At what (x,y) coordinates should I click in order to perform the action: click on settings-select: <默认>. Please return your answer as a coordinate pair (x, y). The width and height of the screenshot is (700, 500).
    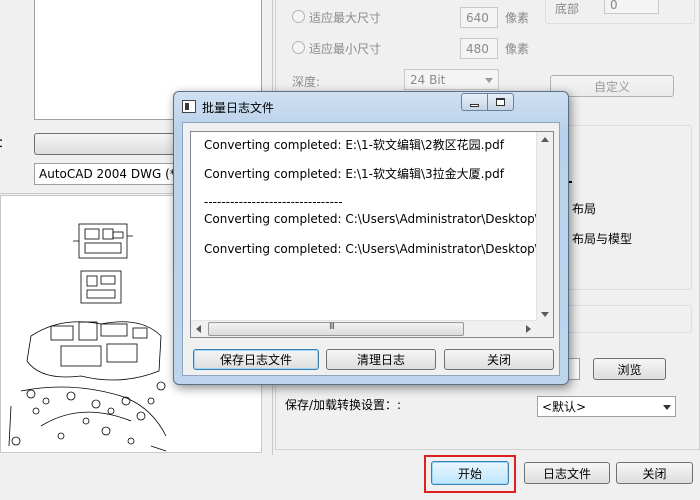
    Looking at the image, I should click on (606, 406).